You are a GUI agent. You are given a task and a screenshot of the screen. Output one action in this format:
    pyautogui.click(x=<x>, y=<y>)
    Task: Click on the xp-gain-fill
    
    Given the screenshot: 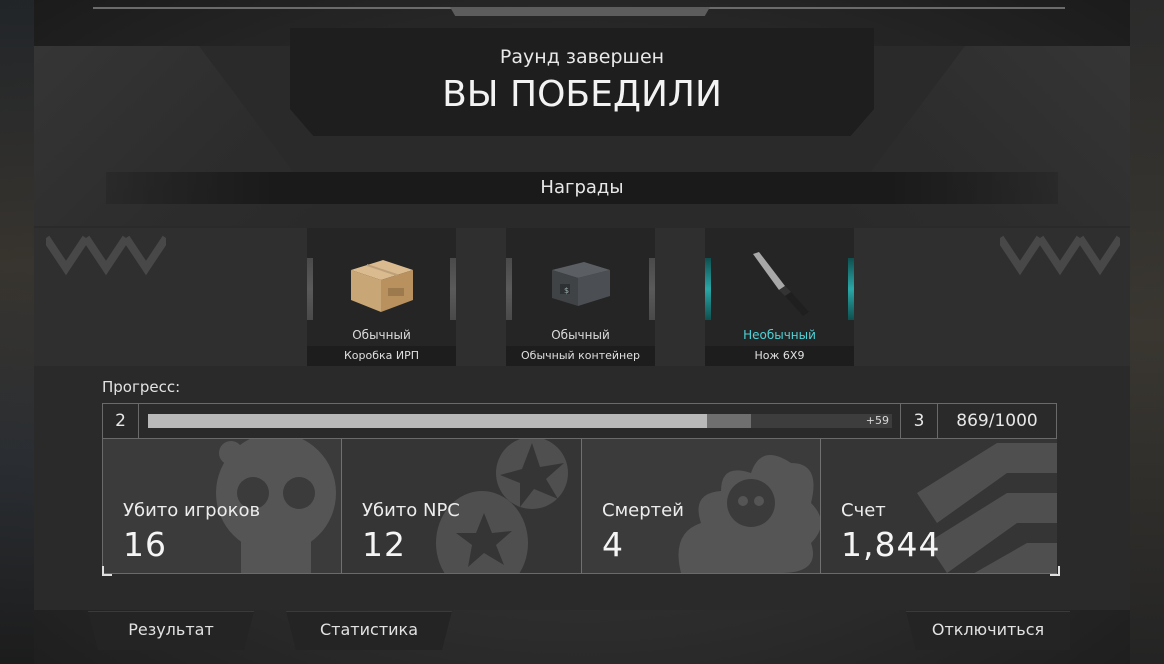 What is the action you would take?
    pyautogui.click(x=729, y=421)
    